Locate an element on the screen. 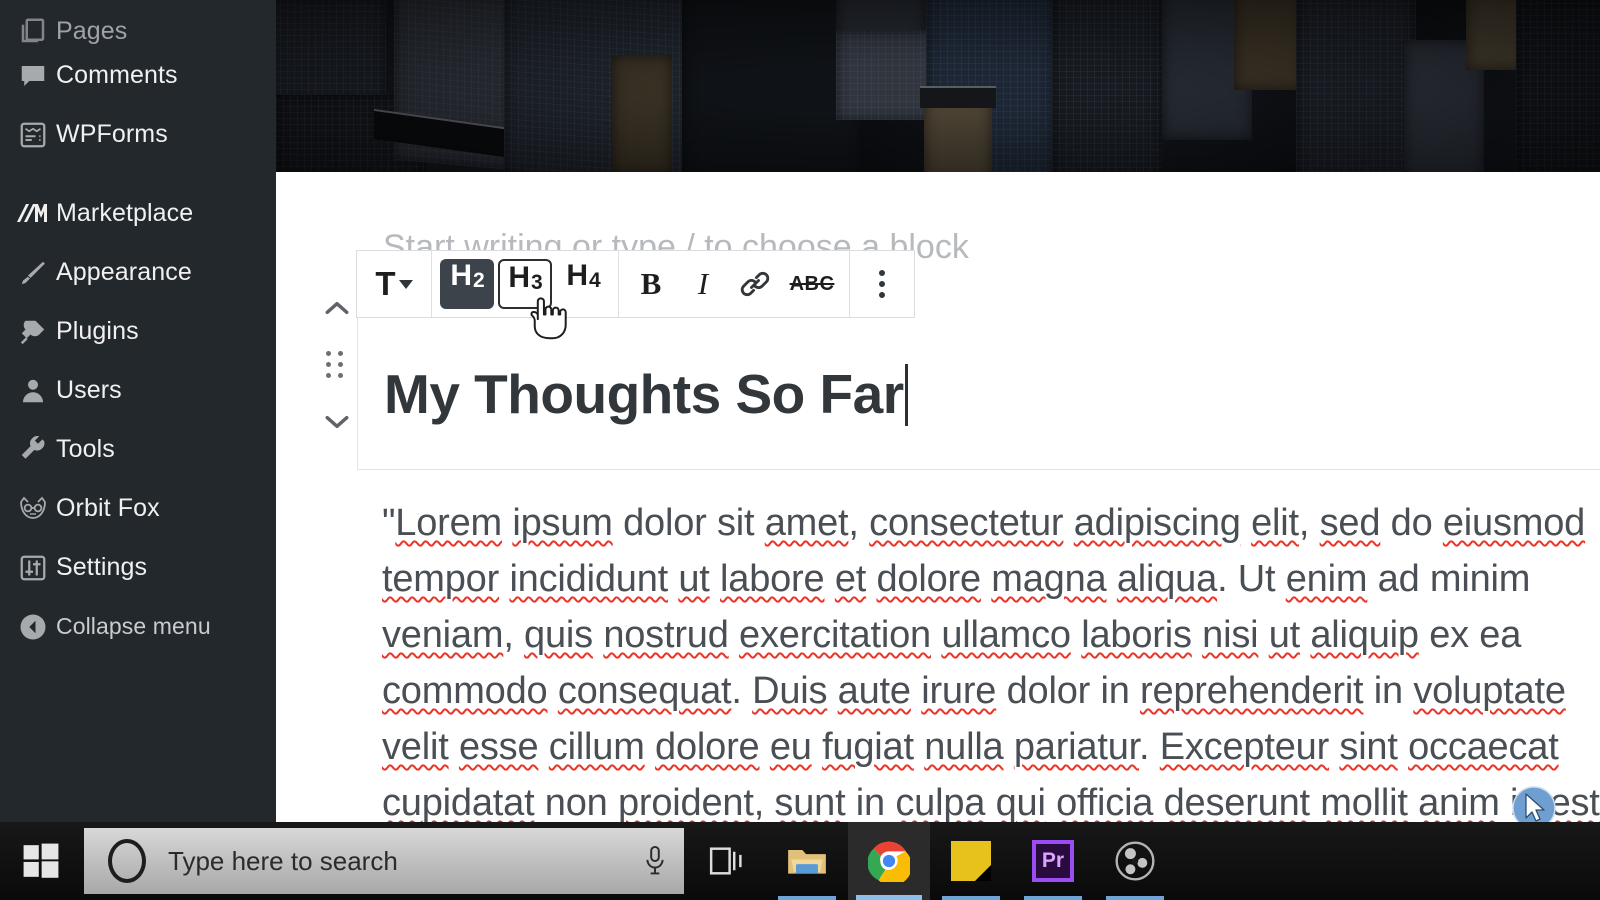 This screenshot has width=1600, height=900. sidebar-item-label: Appearance is located at coordinates (124, 272).